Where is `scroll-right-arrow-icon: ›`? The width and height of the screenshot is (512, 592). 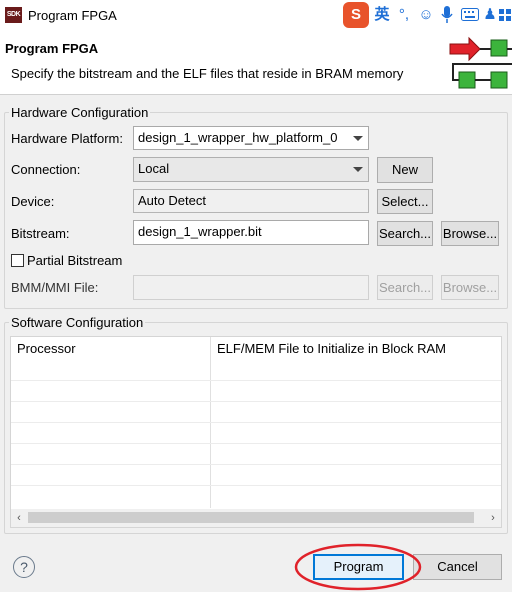
scroll-right-arrow-icon: › is located at coordinates (493, 518).